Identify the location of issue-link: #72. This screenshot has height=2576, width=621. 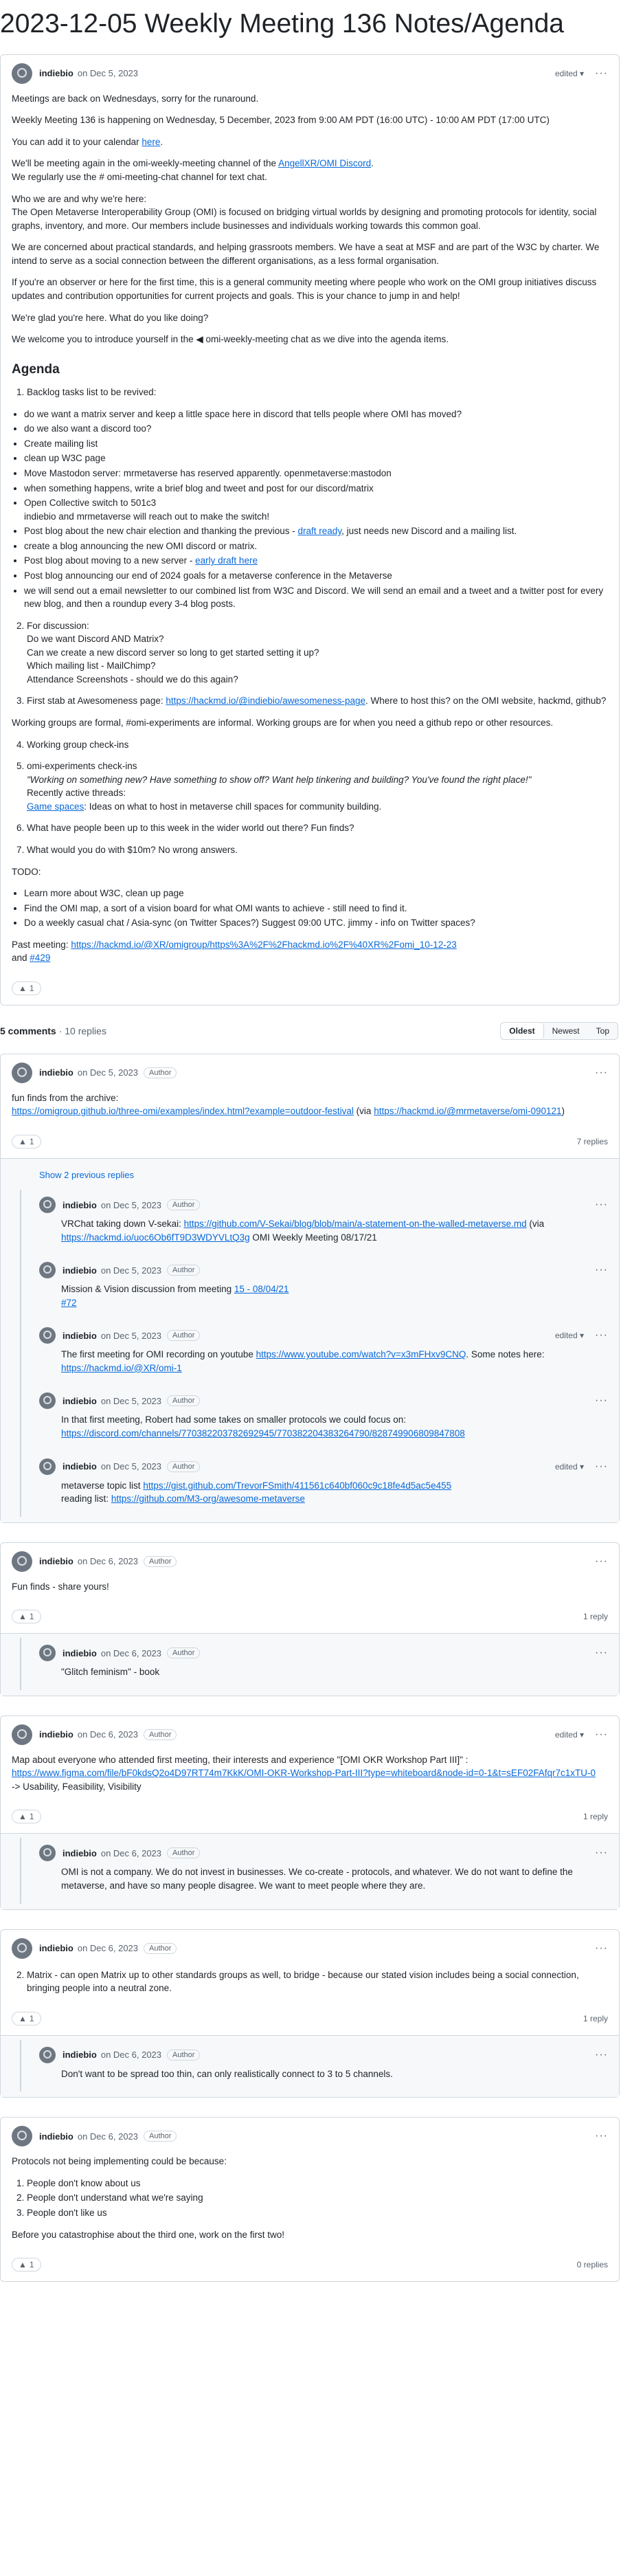
(69, 1303).